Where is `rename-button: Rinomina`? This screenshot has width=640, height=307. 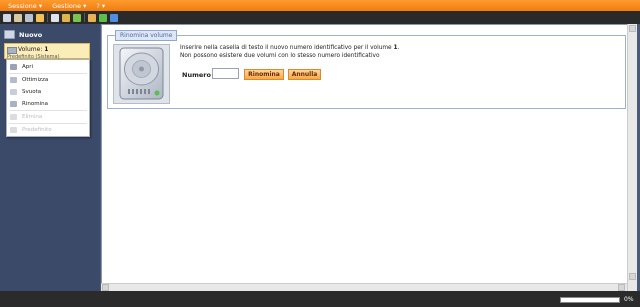 rename-button: Rinomina is located at coordinates (264, 74).